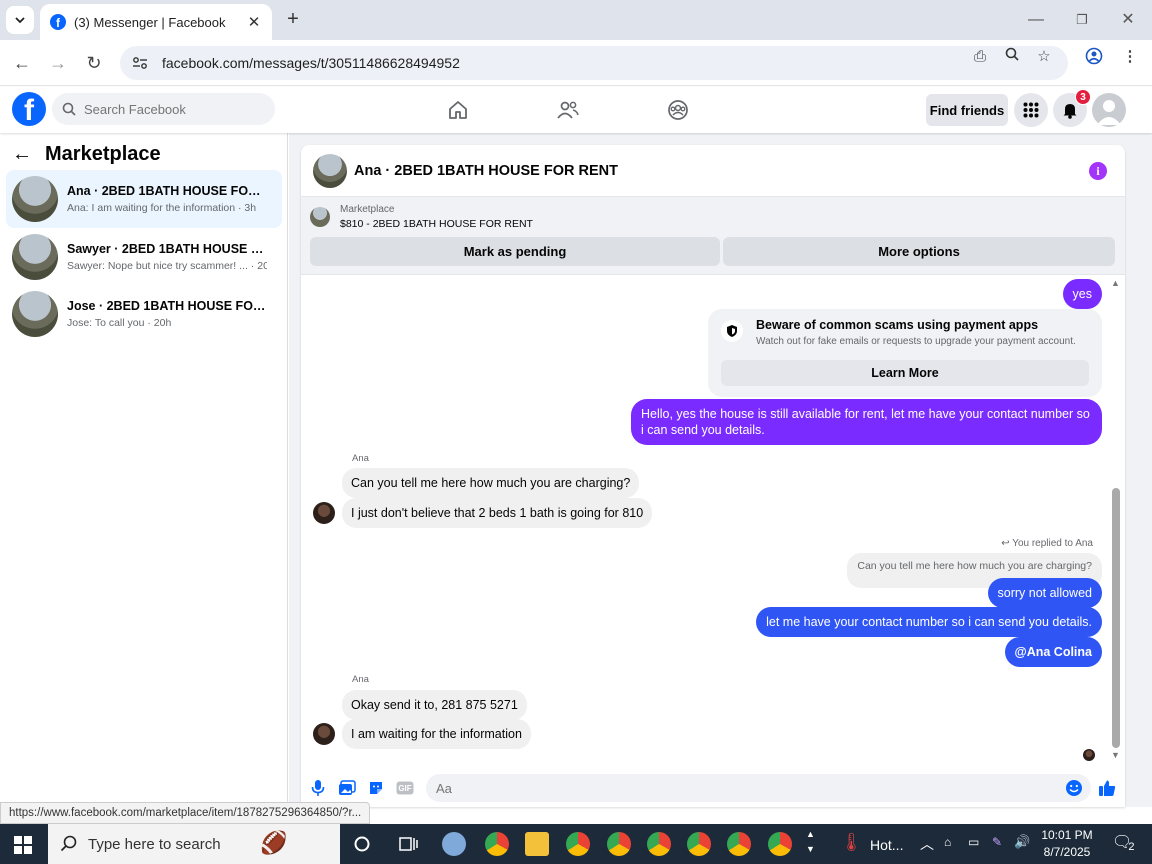 This screenshot has width=1152, height=864. What do you see at coordinates (947, 842) in the screenshot?
I see `meet-now-icon: ⌂` at bounding box center [947, 842].